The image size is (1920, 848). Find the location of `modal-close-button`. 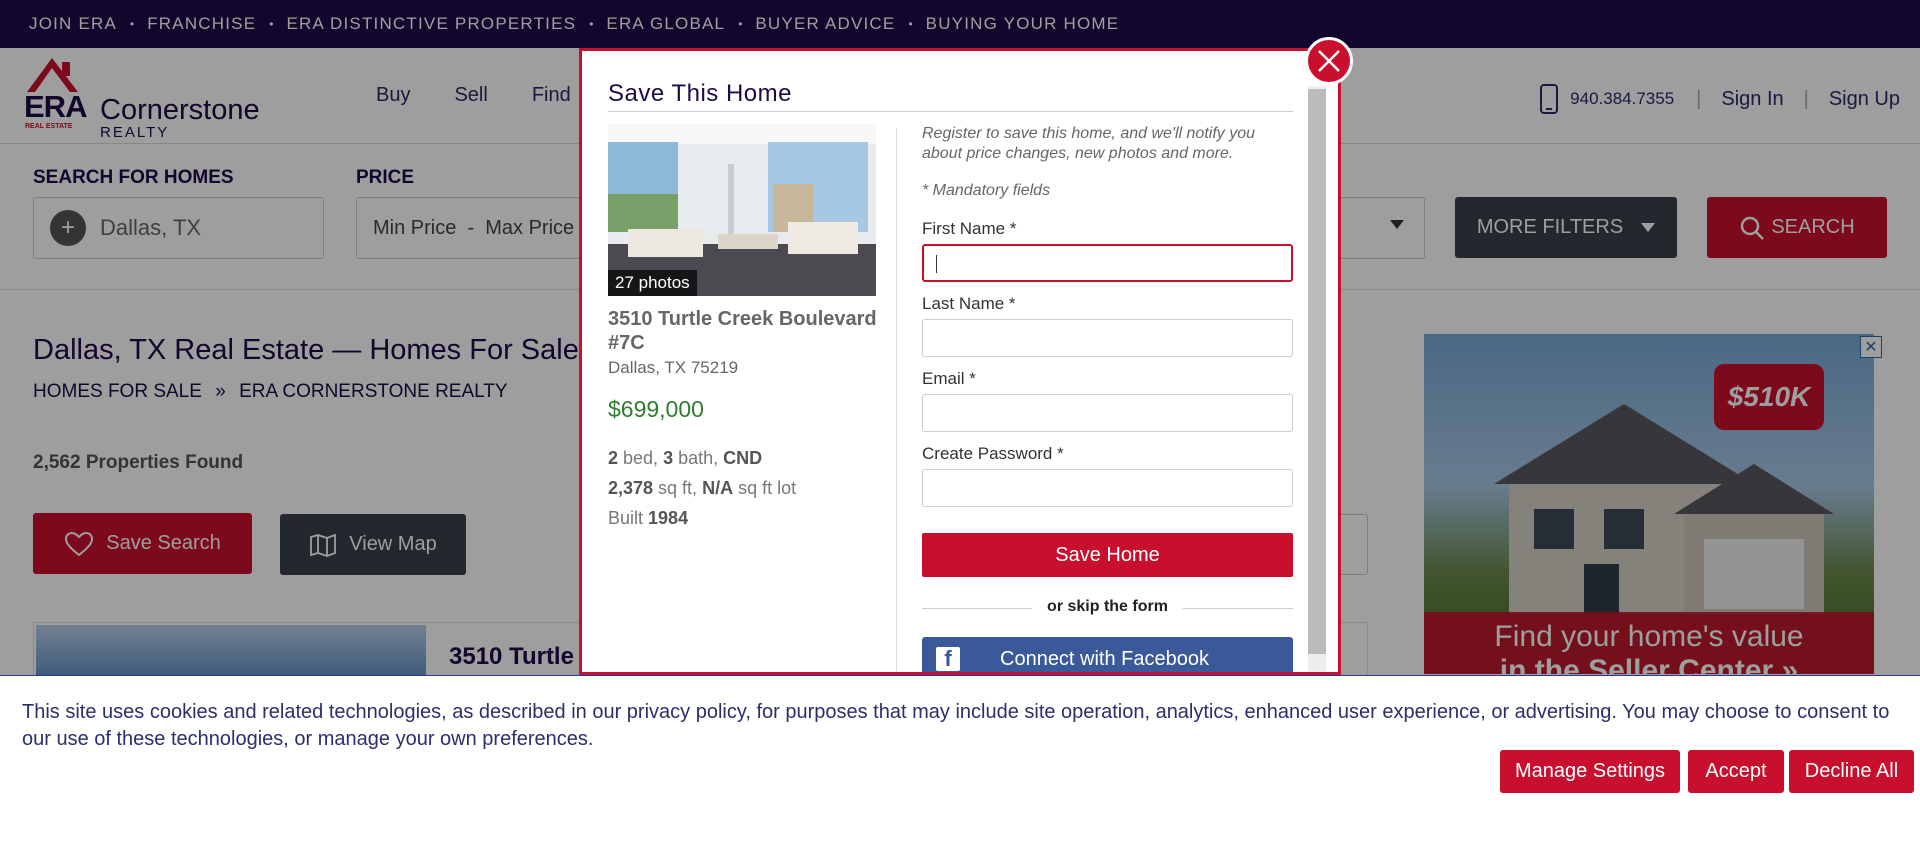

modal-close-button is located at coordinates (1329, 61).